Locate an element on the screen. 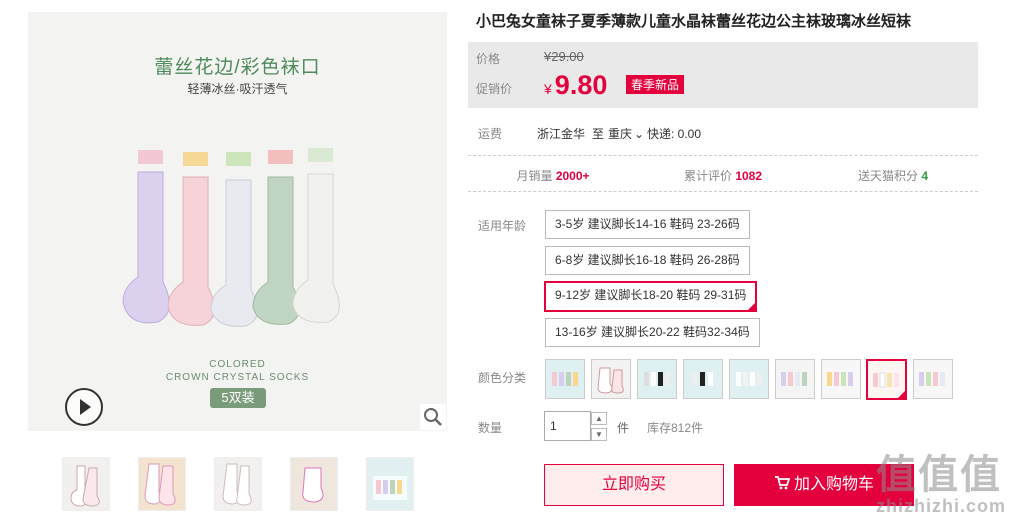 Image resolution: width=1017 pixels, height=524 pixels. stock-count: 库存812件 is located at coordinates (675, 428).